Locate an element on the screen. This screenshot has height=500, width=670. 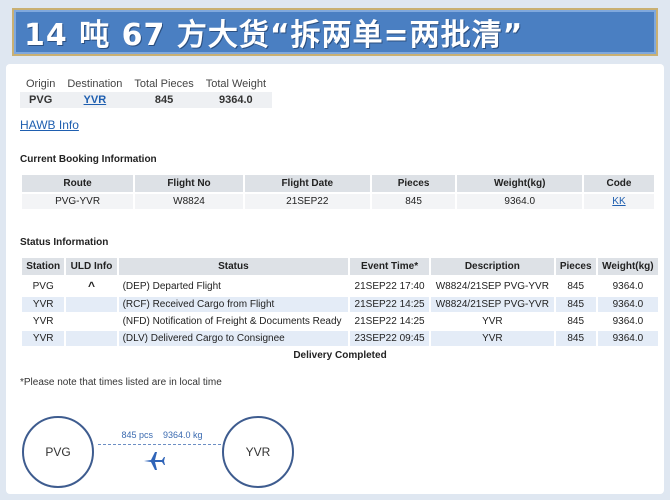
summary-header-pieces: Total Pieces is located at coordinates (164, 84).